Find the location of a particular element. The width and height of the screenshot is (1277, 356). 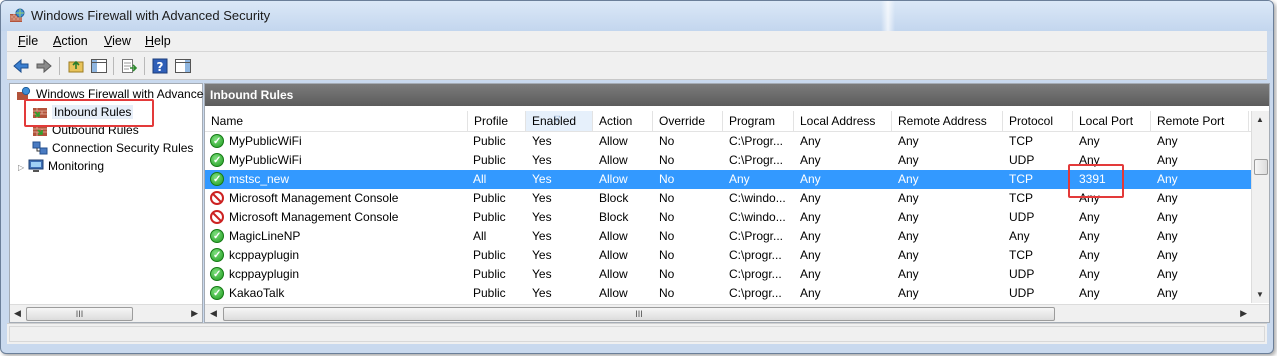

column-header-protocol: Protocol is located at coordinates (1038, 121).